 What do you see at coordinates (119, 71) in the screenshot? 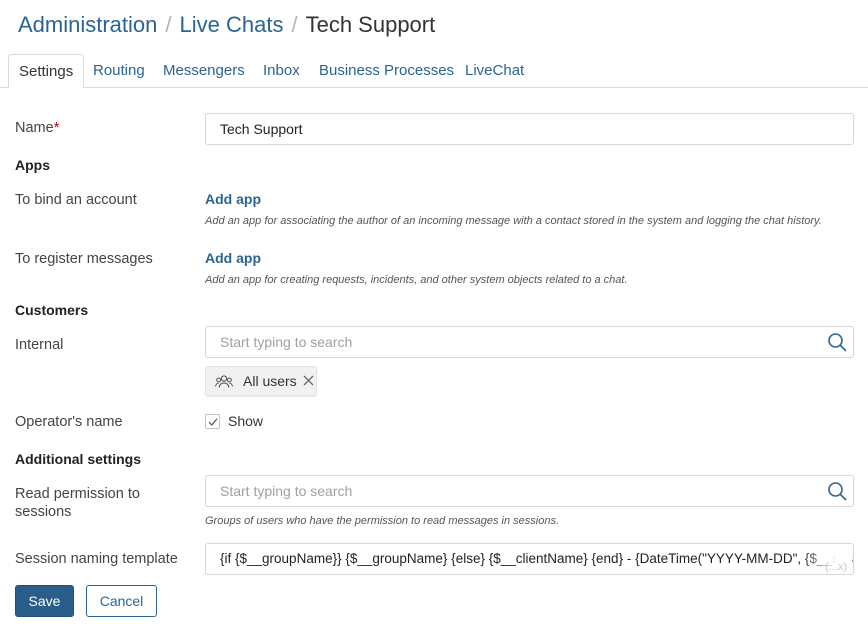
I see `tab-routing: Routing` at bounding box center [119, 71].